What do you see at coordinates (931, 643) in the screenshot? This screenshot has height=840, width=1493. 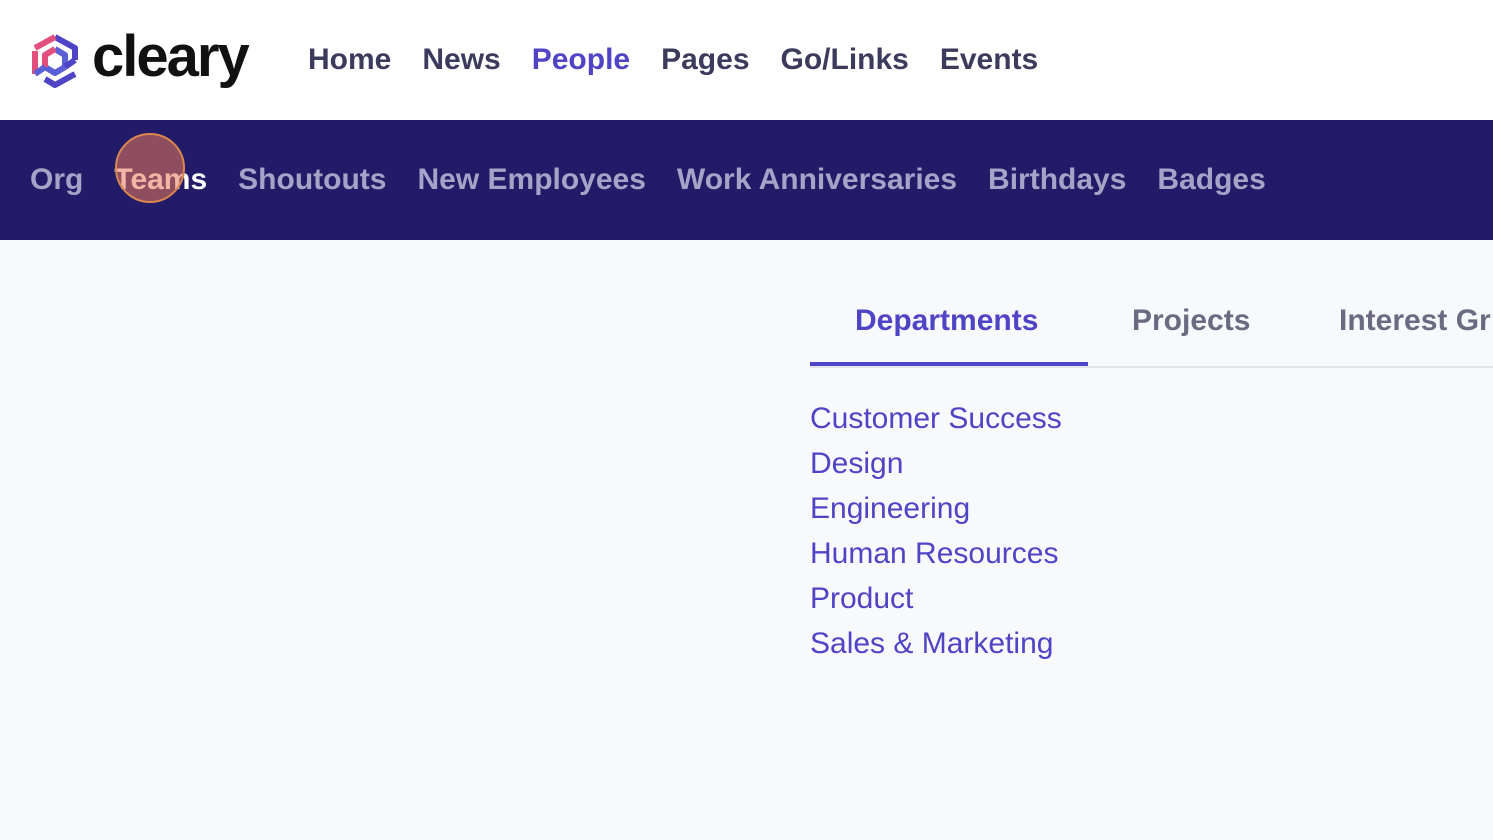 I see `department-link: Sales & Marketing` at bounding box center [931, 643].